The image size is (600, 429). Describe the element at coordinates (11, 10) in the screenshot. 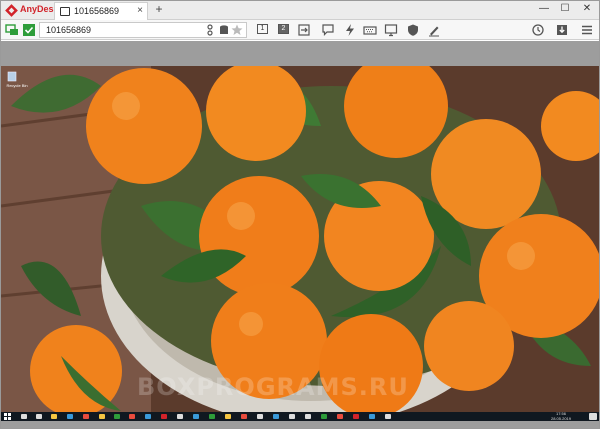

I see `anydesk-logo-icon` at that location.